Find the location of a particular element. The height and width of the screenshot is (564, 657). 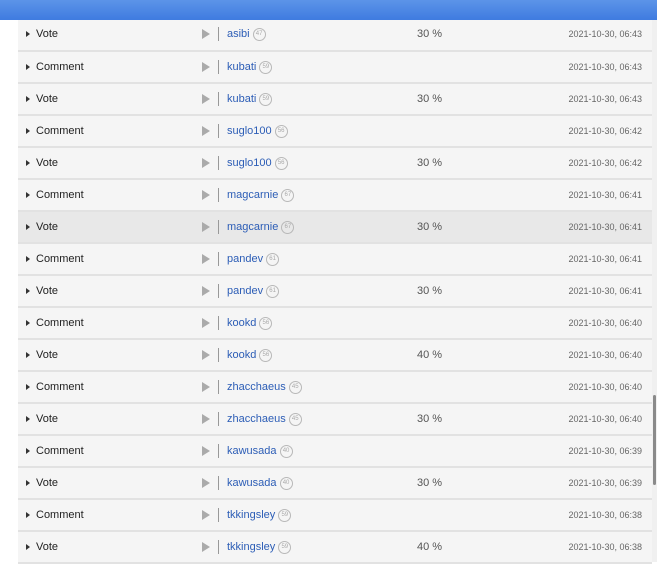

user-cell: tkkingsley 59 is located at coordinates (259, 515).